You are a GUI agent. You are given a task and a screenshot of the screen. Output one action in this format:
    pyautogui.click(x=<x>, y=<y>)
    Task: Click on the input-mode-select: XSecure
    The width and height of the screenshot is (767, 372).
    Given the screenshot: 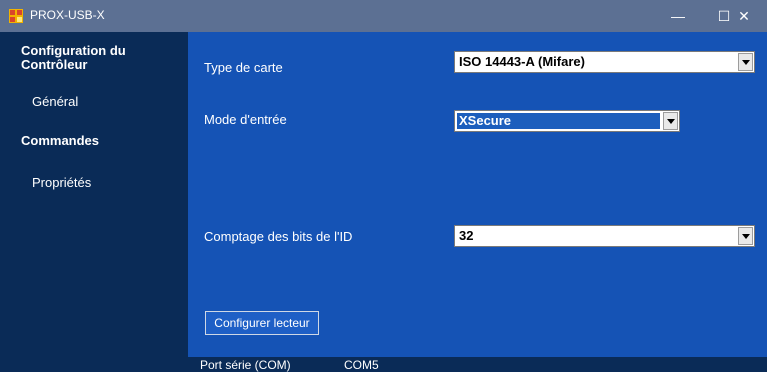 What is the action you would take?
    pyautogui.click(x=567, y=121)
    